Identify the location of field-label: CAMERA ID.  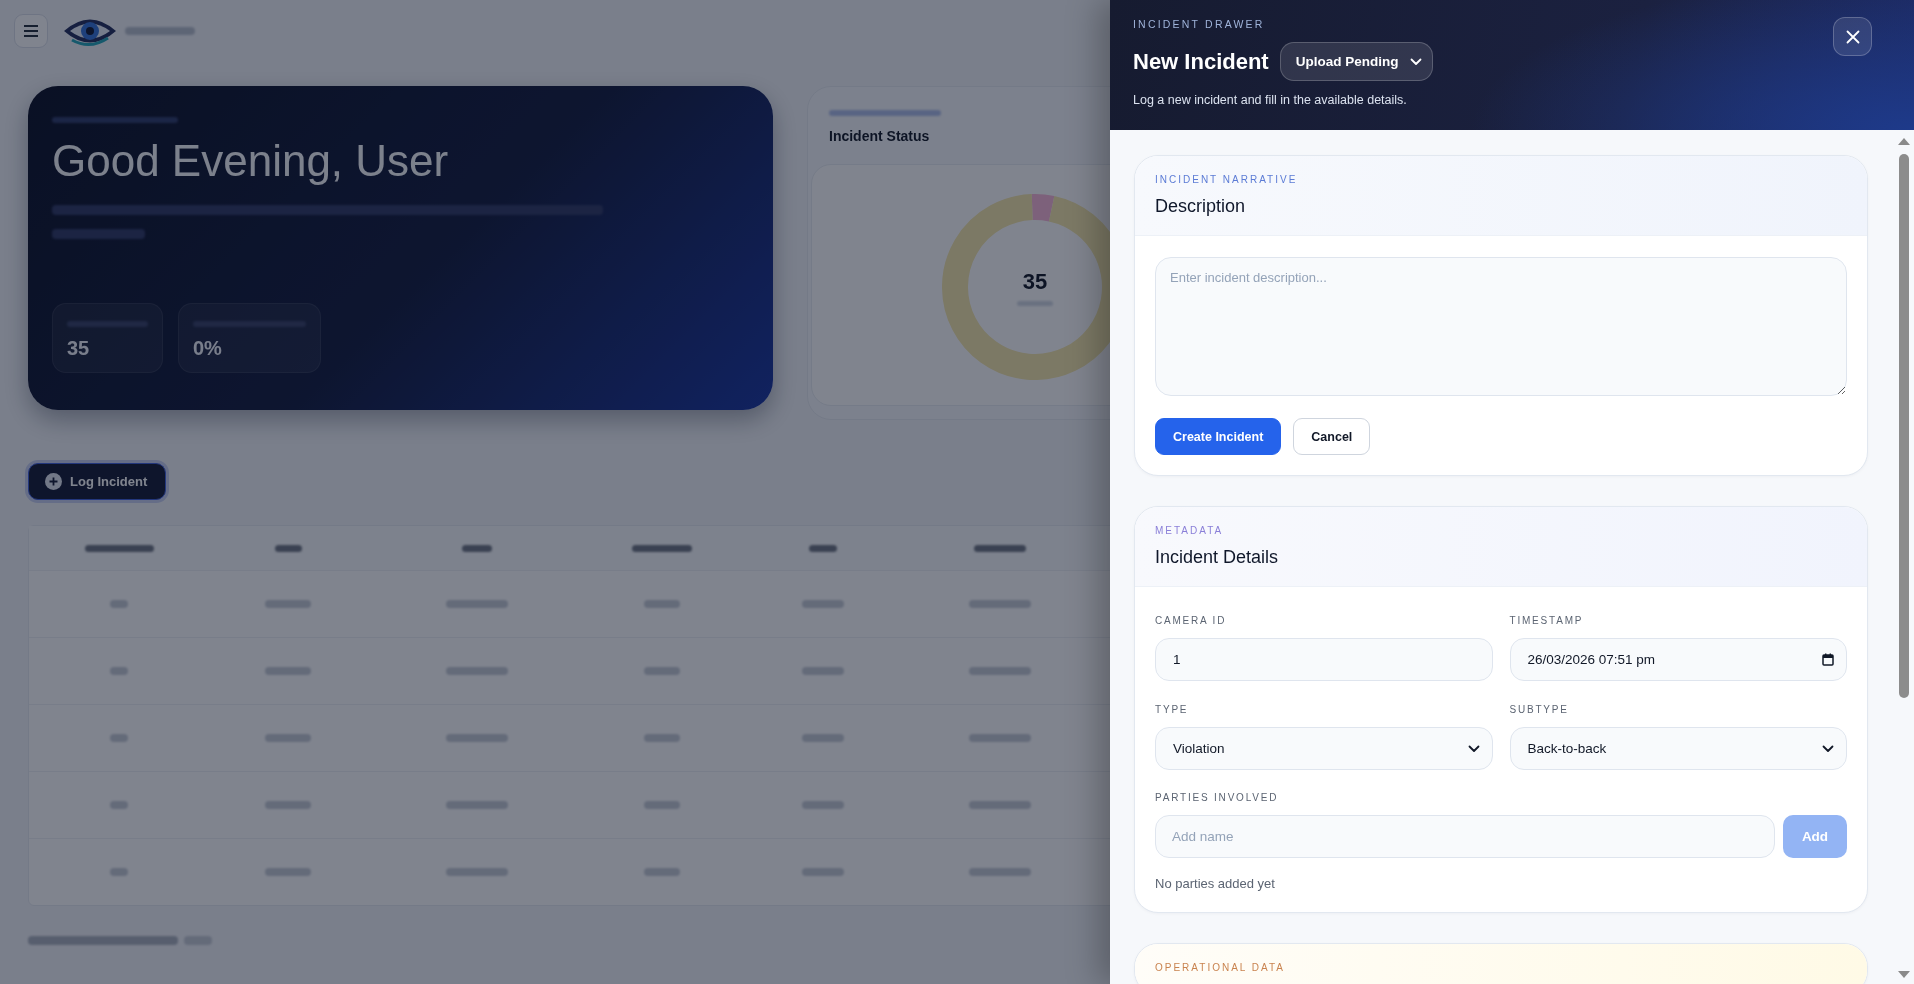
(1191, 621).